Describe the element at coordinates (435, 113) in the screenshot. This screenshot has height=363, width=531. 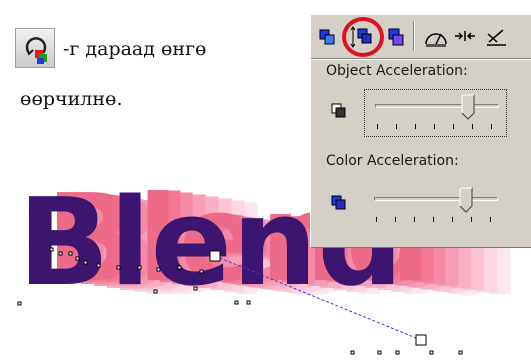
I see `object-acceleration-slider` at that location.